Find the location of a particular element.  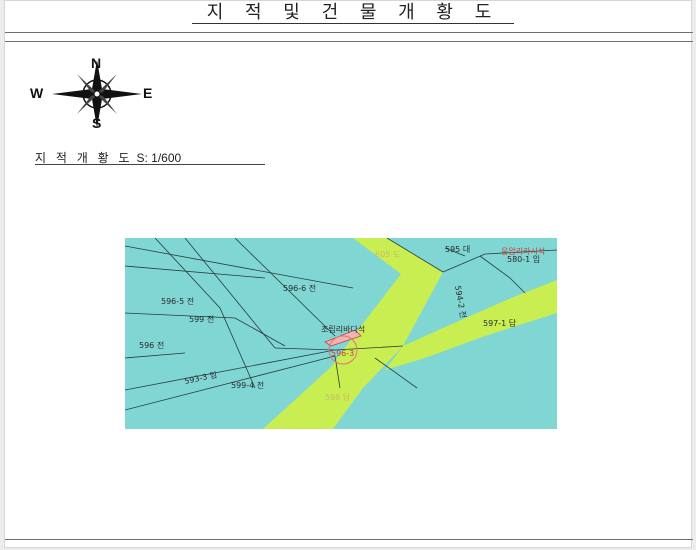

compass-west-label: W is located at coordinates (37, 93).